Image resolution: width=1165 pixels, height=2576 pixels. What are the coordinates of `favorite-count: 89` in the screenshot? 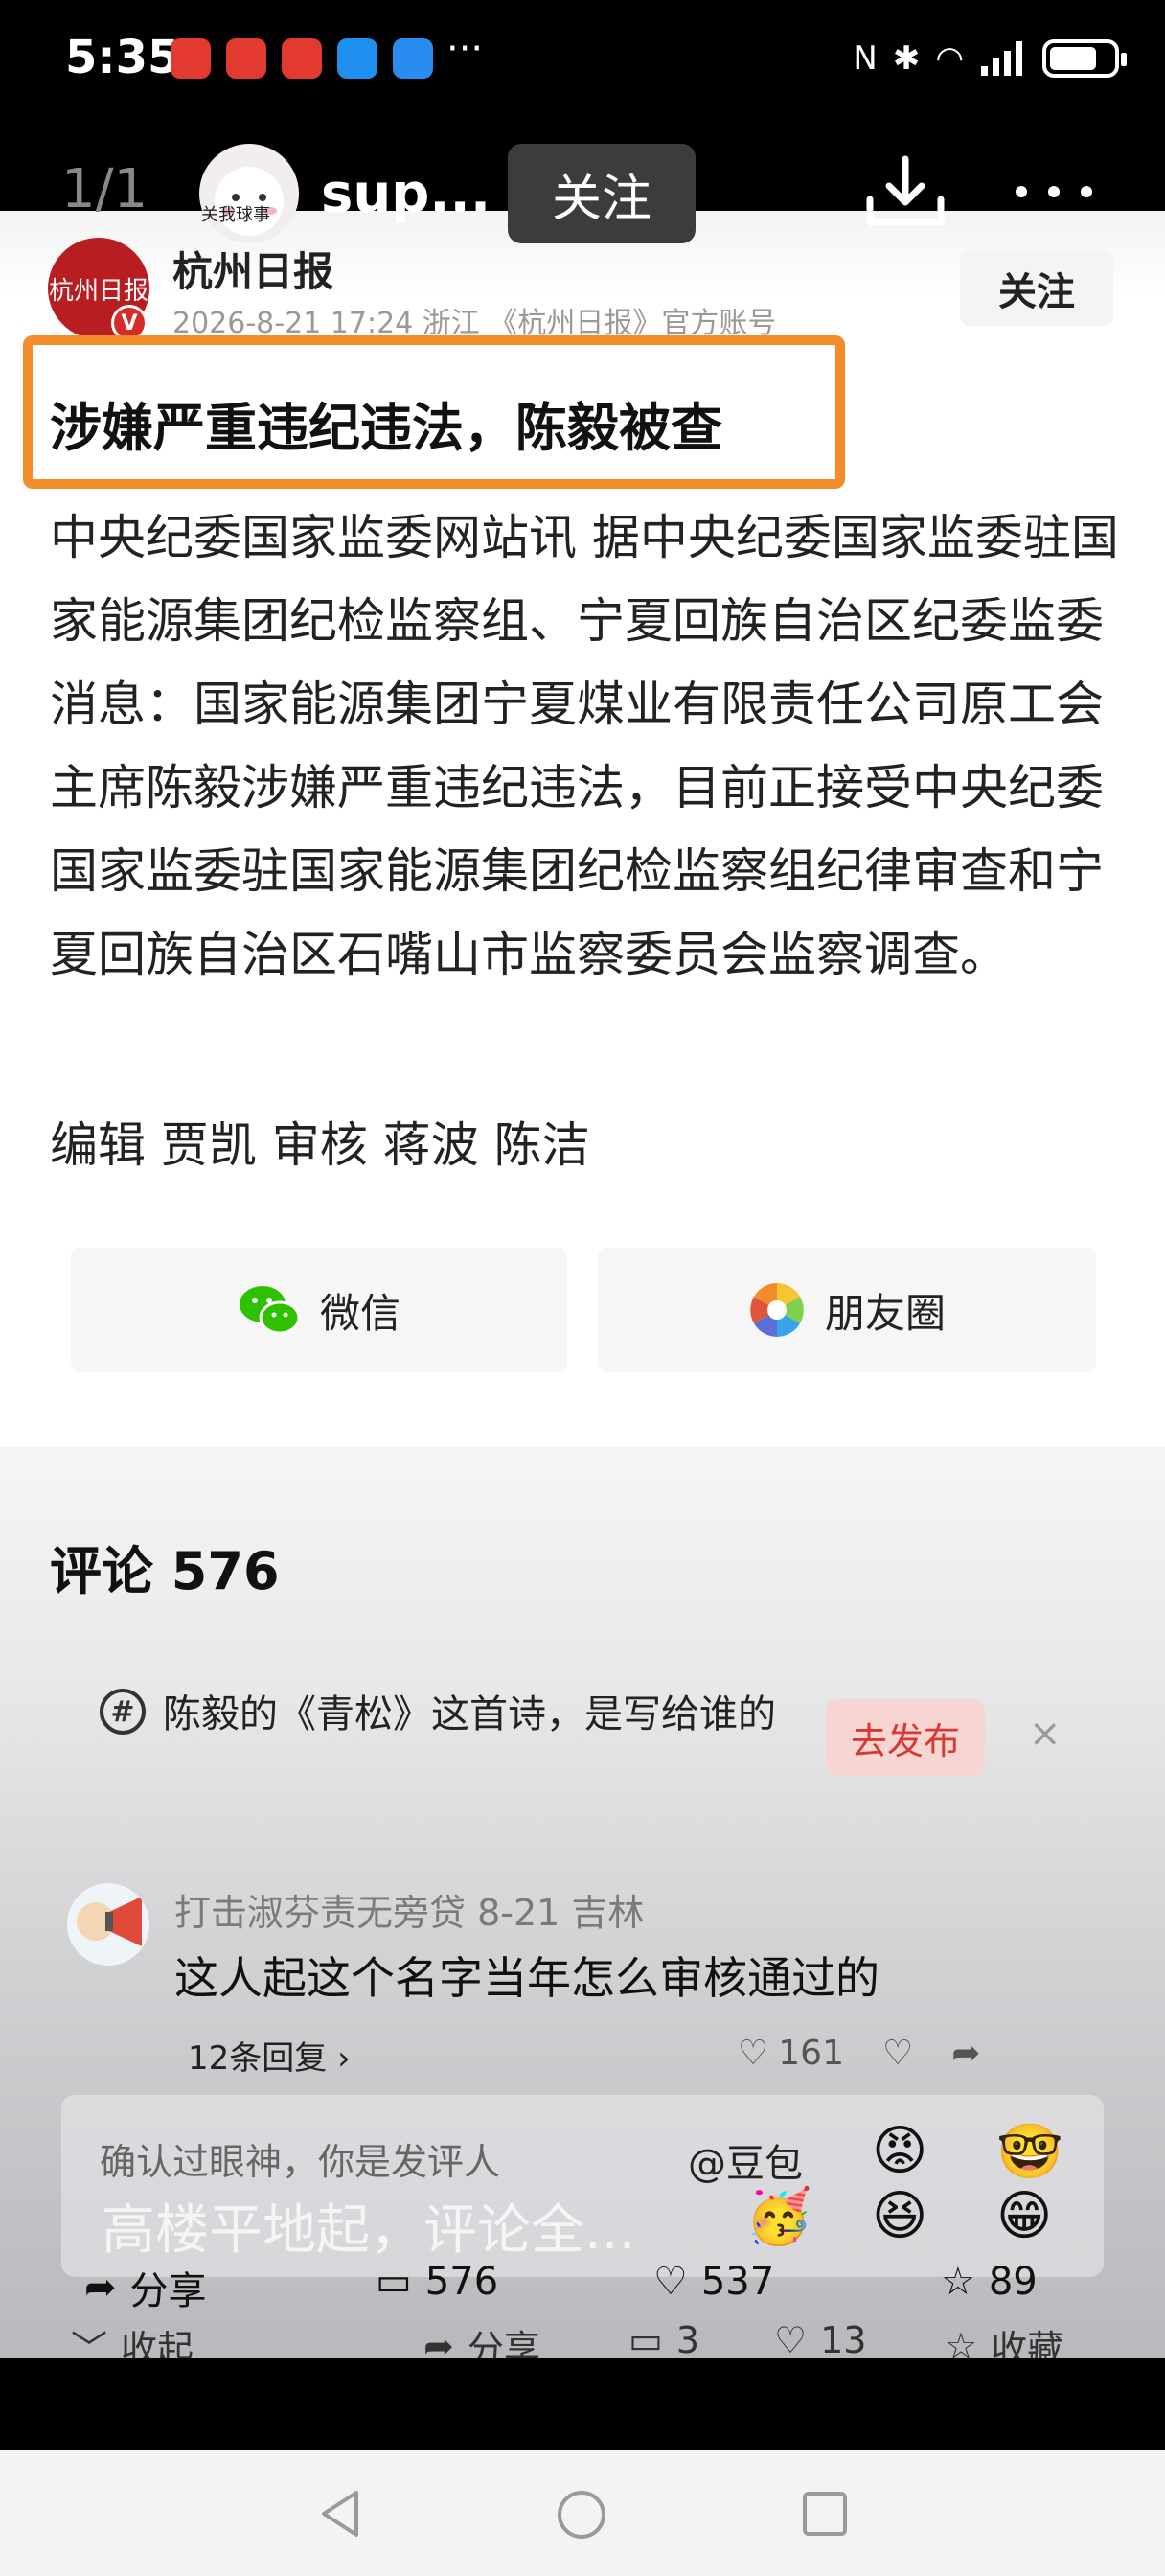 It's located at (1013, 2282).